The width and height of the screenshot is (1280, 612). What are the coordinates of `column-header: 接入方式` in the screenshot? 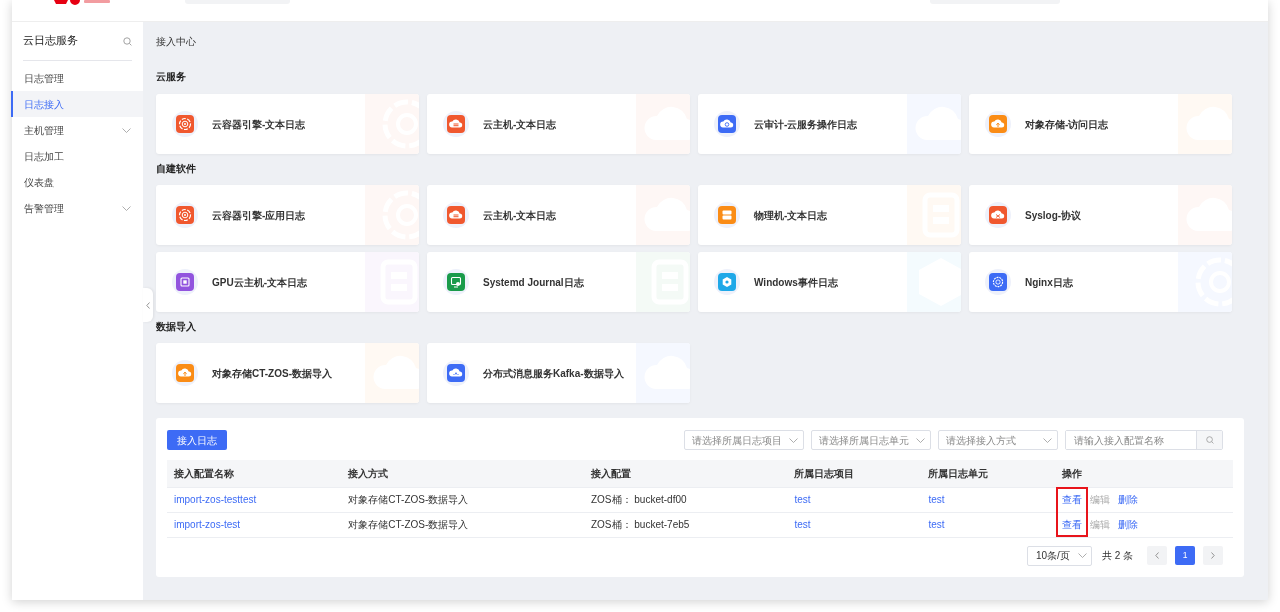 It's located at (462, 473).